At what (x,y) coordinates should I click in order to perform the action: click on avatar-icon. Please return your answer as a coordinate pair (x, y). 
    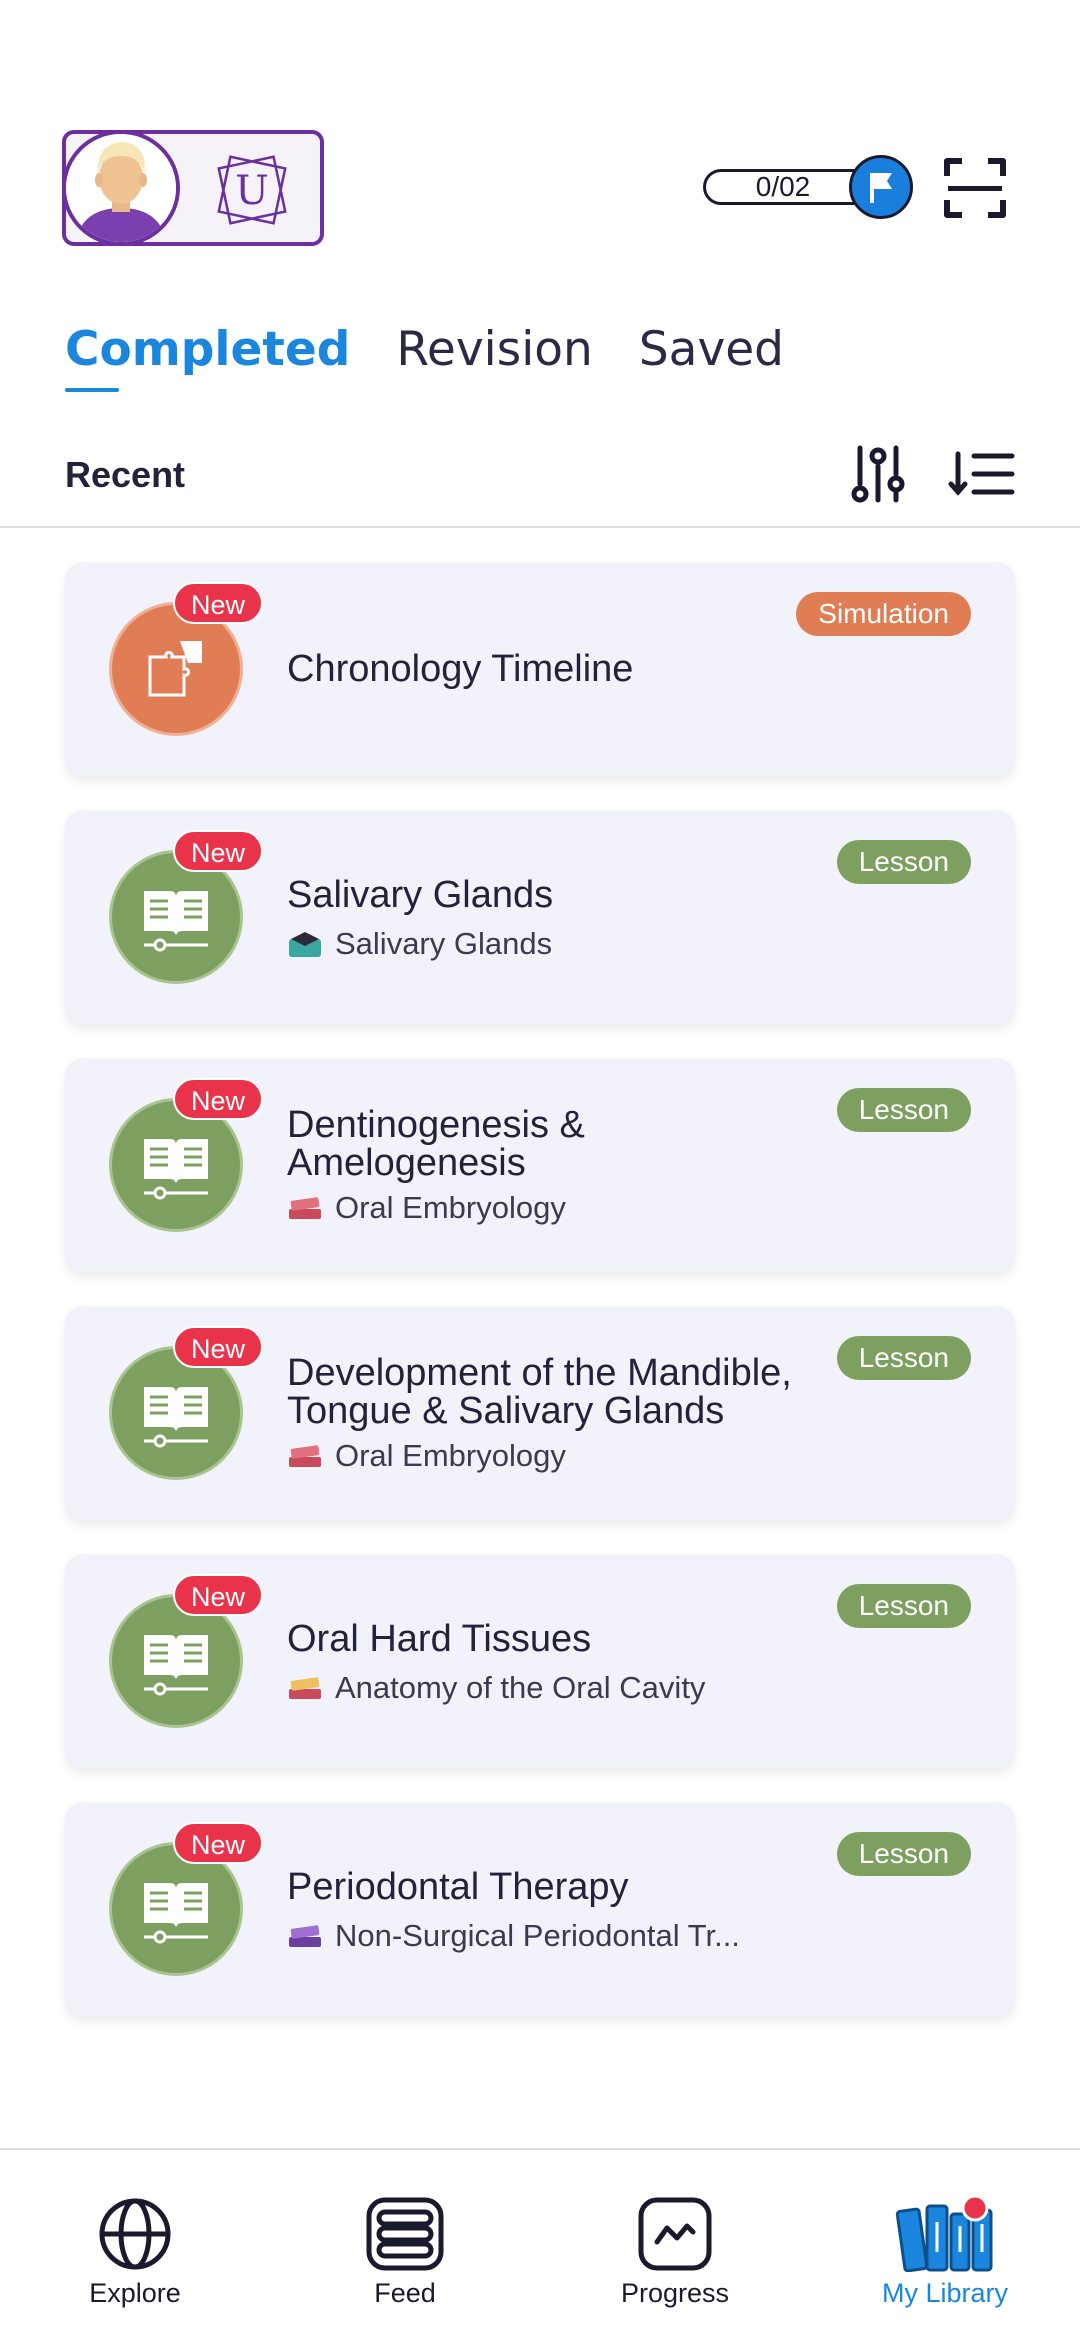
    Looking at the image, I should click on (121, 188).